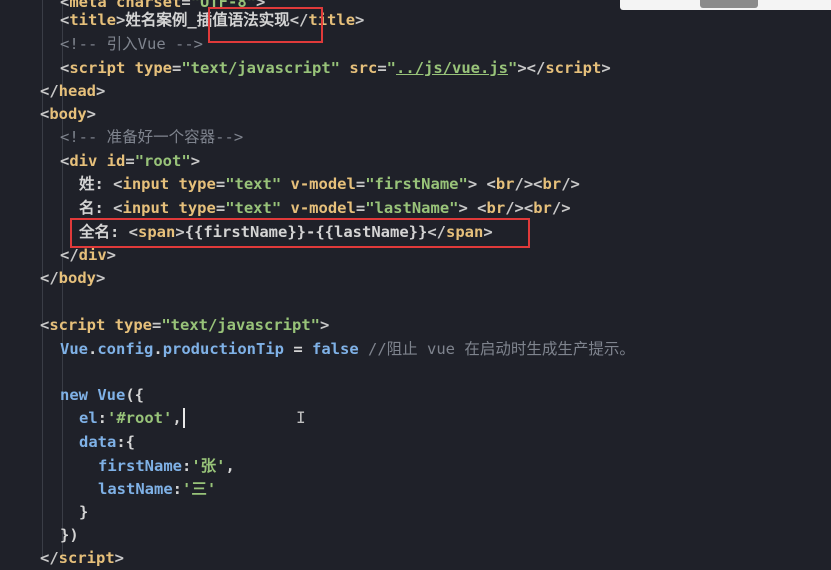 This screenshot has height=570, width=831. Describe the element at coordinates (134, 395) in the screenshot. I see `code-token: ({` at that location.